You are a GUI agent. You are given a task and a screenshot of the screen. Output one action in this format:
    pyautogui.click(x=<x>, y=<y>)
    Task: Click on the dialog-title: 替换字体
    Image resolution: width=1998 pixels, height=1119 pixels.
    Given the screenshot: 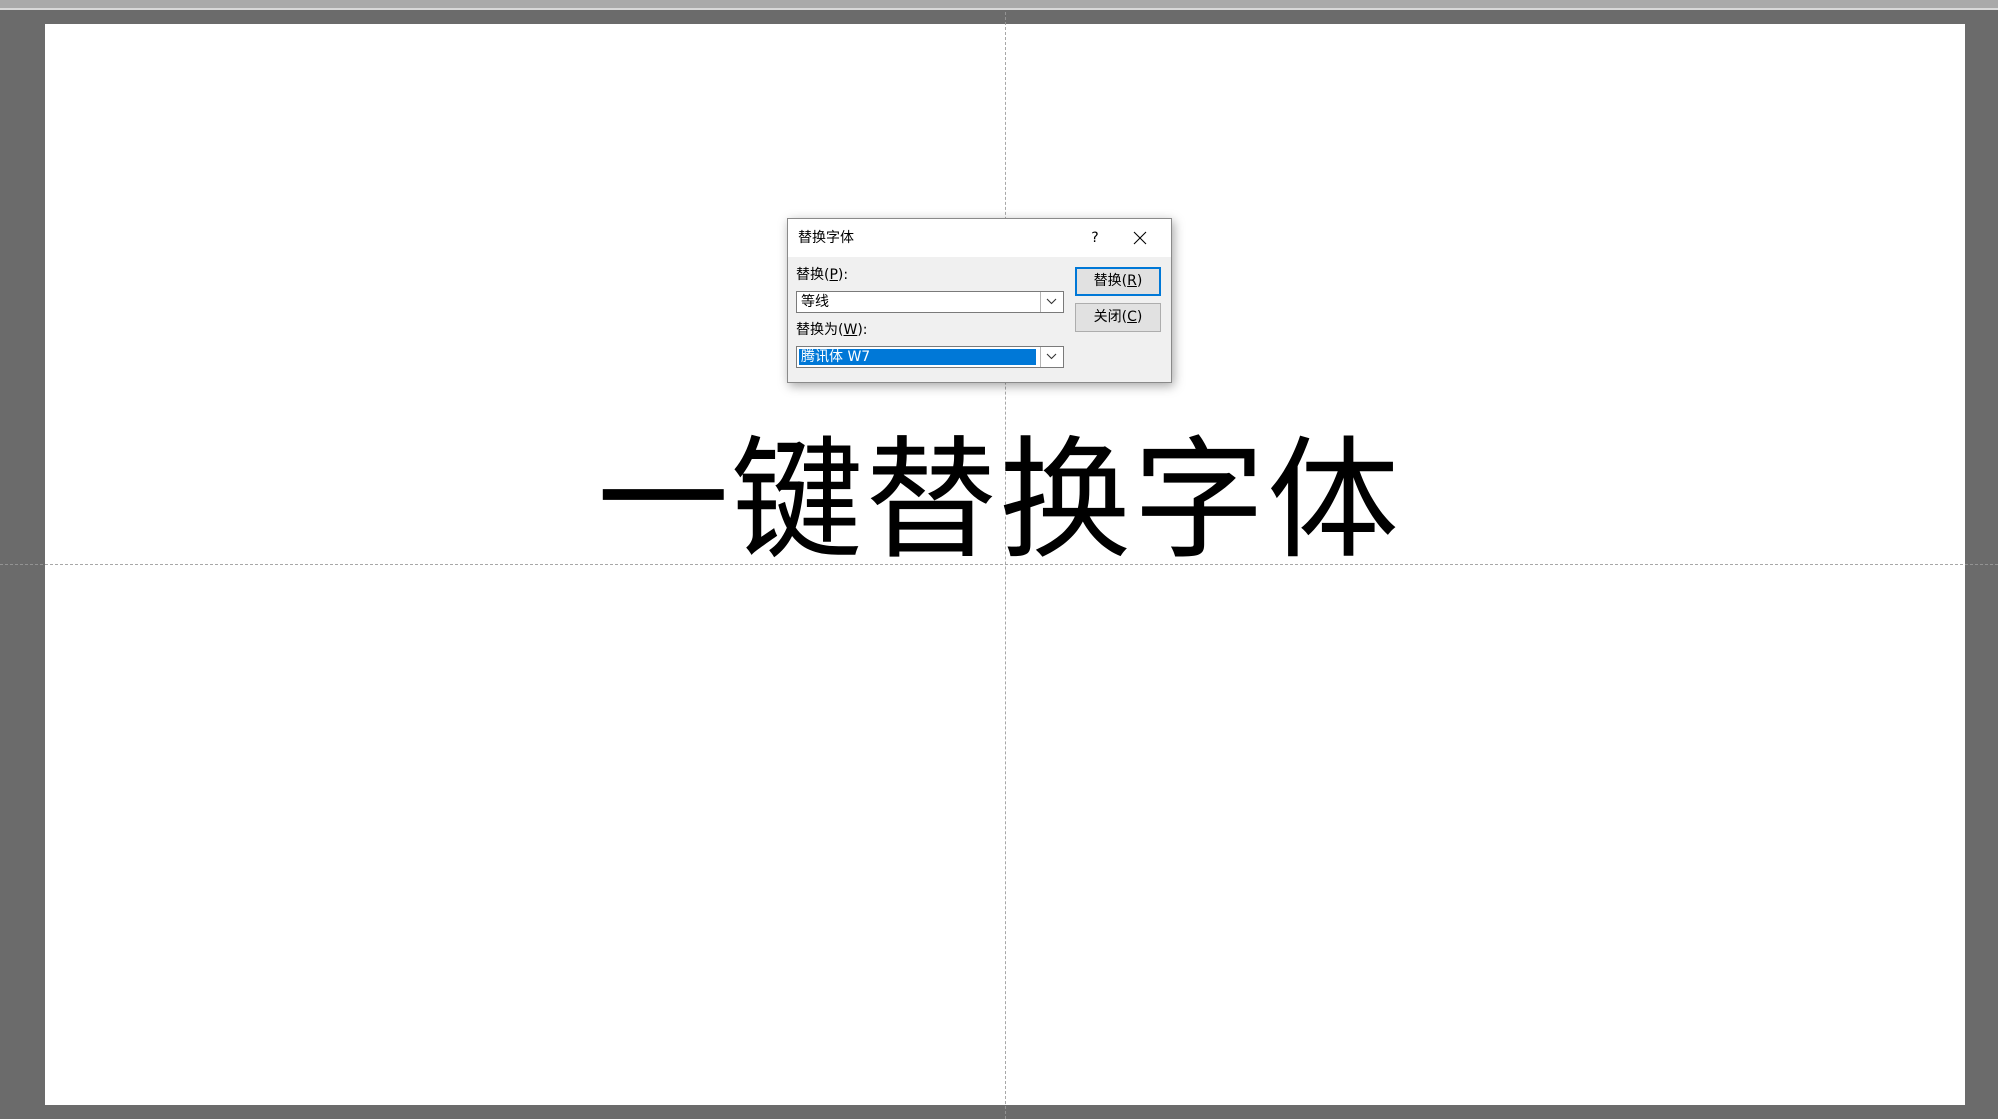 What is the action you would take?
    pyautogui.click(x=826, y=238)
    